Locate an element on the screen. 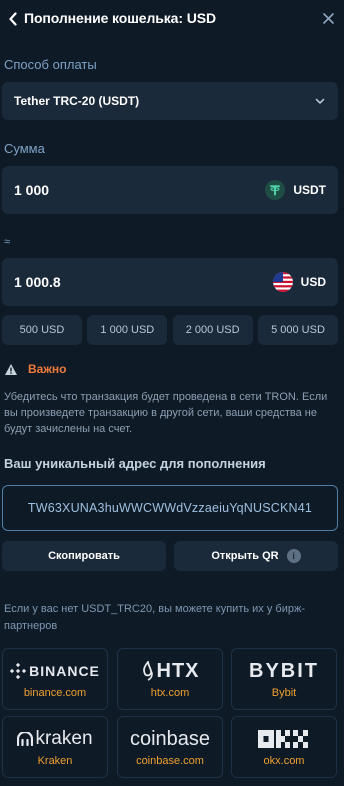 Image resolution: width=344 pixels, height=786 pixels. copy-button-label: Скопировать is located at coordinates (84, 556).